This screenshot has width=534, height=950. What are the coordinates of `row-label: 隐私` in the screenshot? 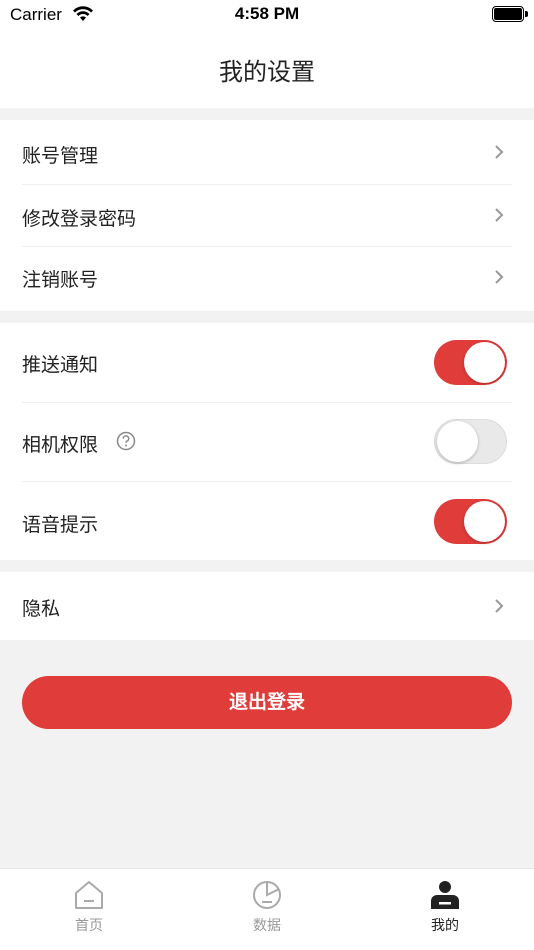 It's located at (41, 609).